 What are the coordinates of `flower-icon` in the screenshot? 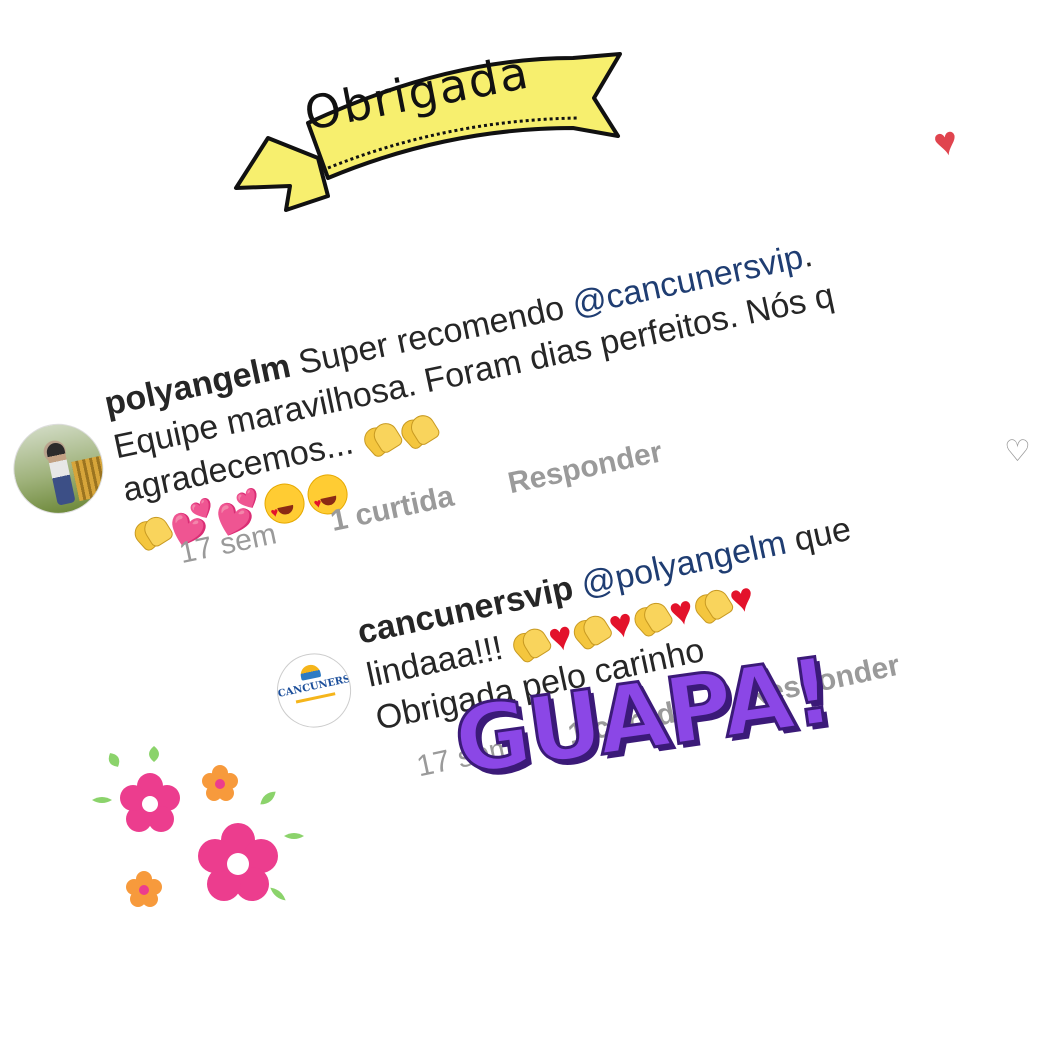 It's located at (198, 826).